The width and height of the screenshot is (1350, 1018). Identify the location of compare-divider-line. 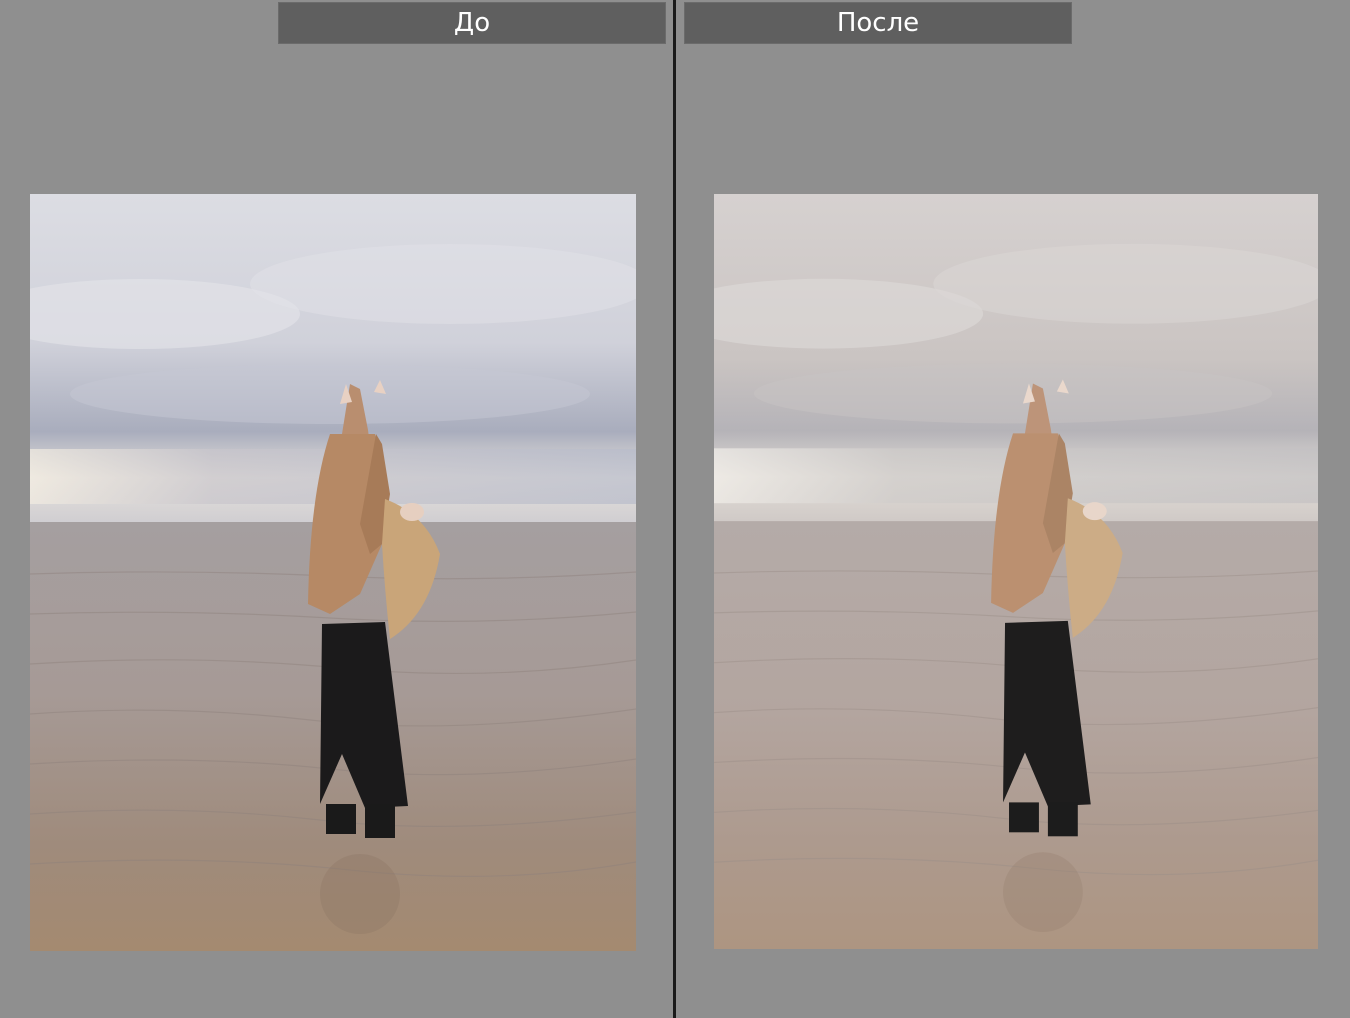
(674, 509).